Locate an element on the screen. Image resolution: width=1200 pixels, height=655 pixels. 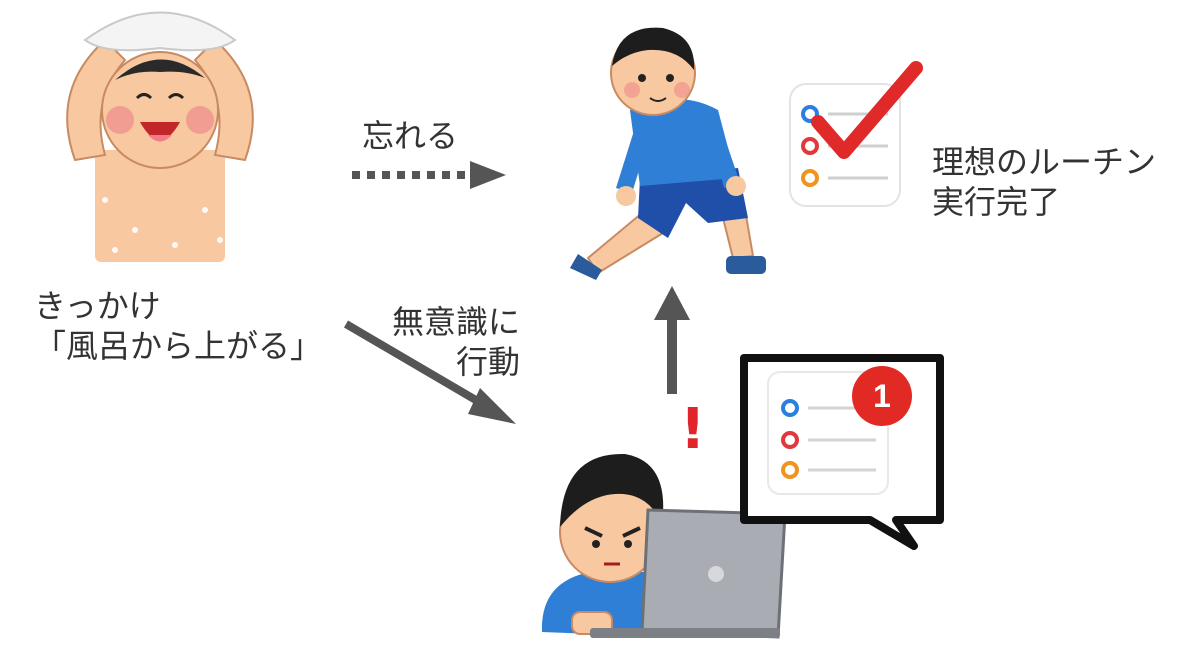
ideal-routine-line1: 理想のルーチン is located at coordinates (1044, 162).